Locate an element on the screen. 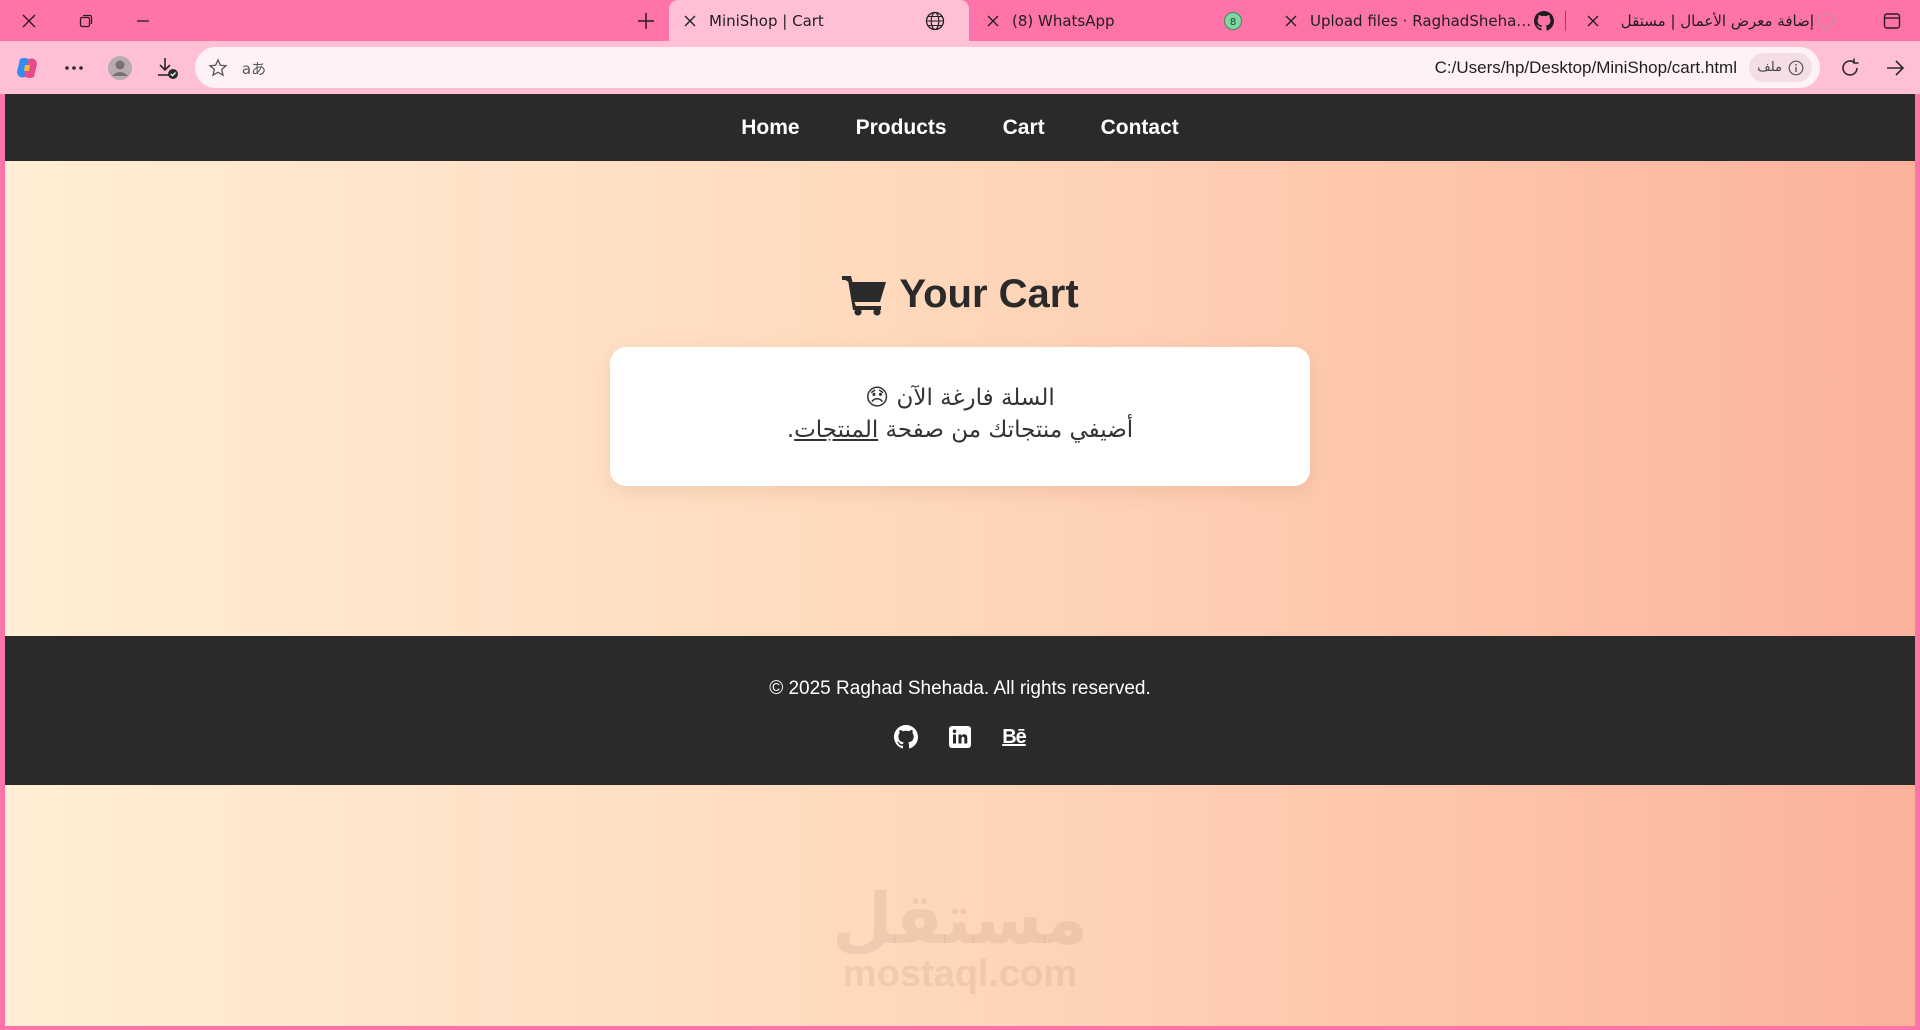  refresh-icon is located at coordinates (1850, 67).